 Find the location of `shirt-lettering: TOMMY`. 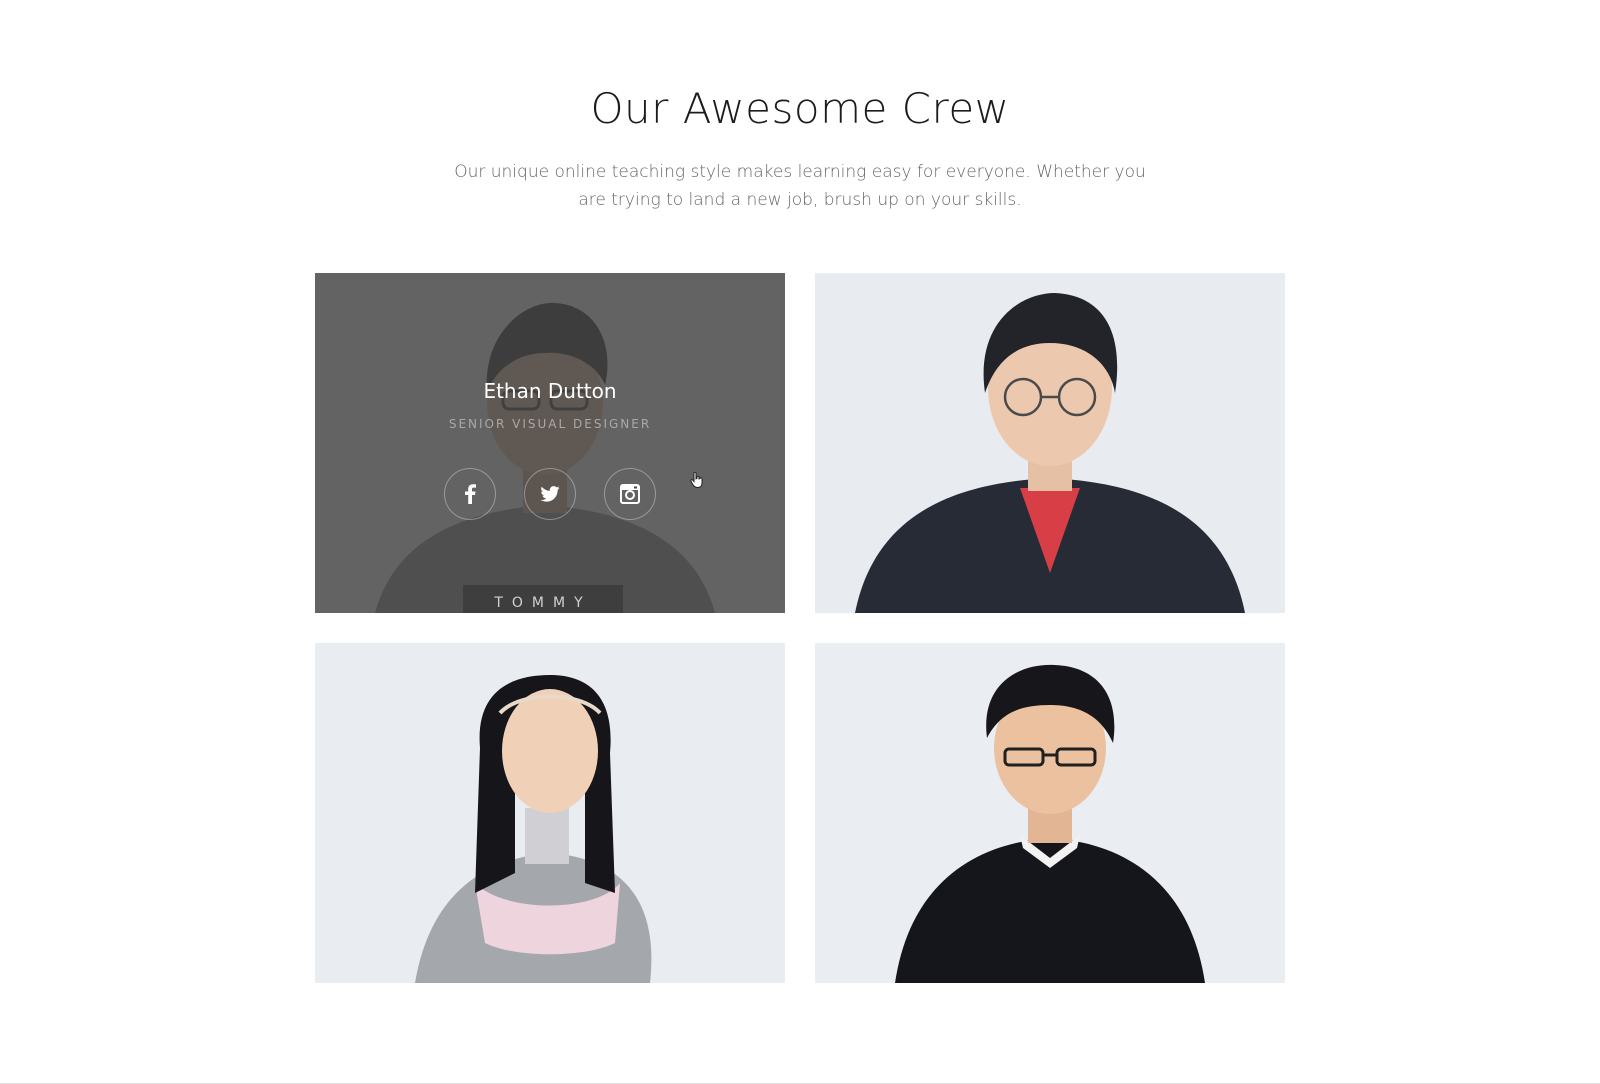

shirt-lettering: TOMMY is located at coordinates (542, 603).